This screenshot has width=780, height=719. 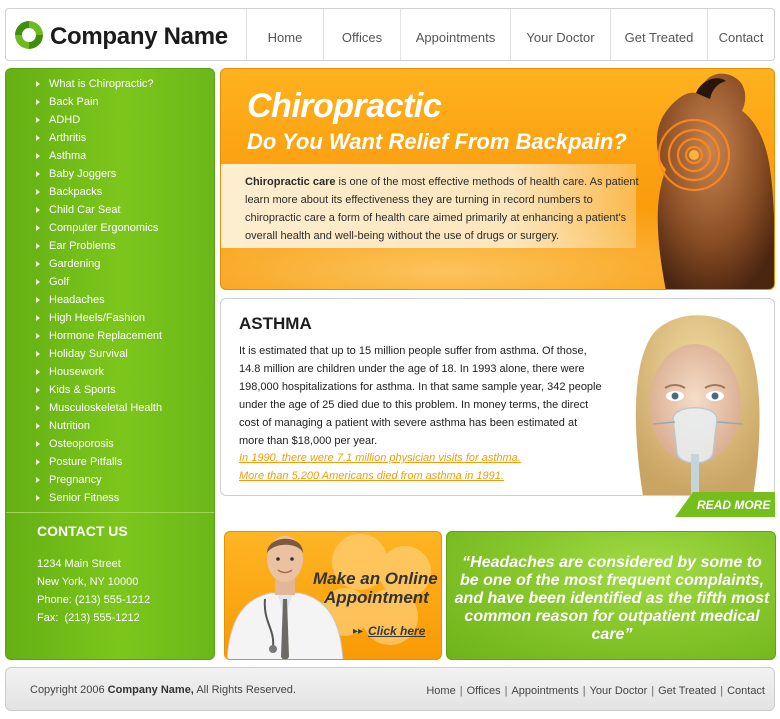 What do you see at coordinates (244, 690) in the screenshot?
I see `copyright-suffix: All Rights Reserved.` at bounding box center [244, 690].